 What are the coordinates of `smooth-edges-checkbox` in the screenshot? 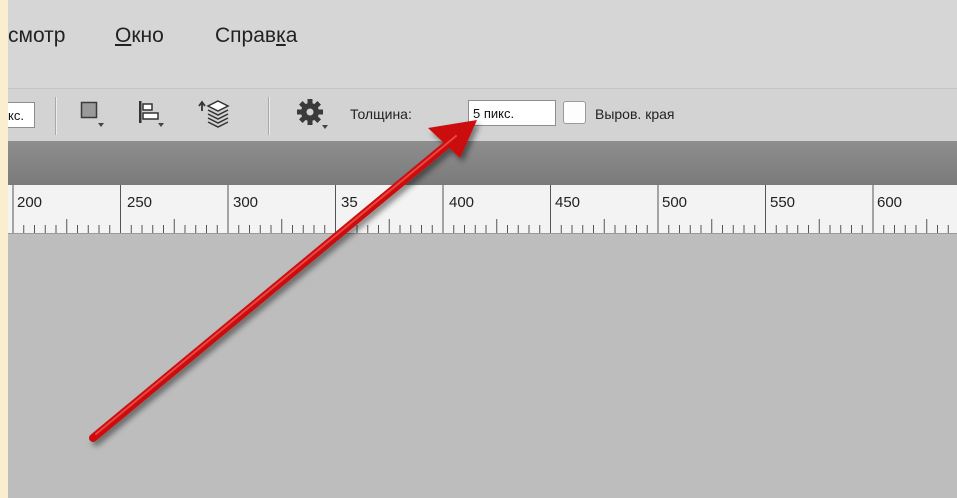 It's located at (574, 112).